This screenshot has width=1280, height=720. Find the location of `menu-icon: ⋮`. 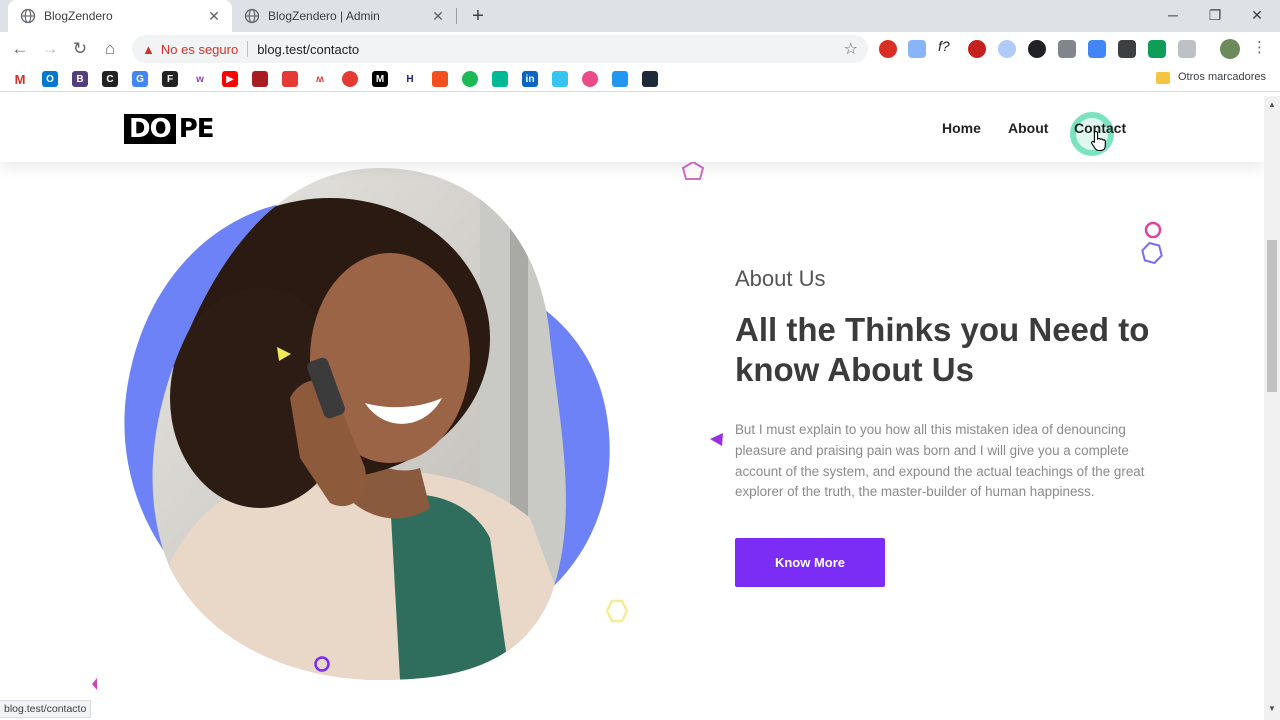

menu-icon: ⋮ is located at coordinates (1259, 47).